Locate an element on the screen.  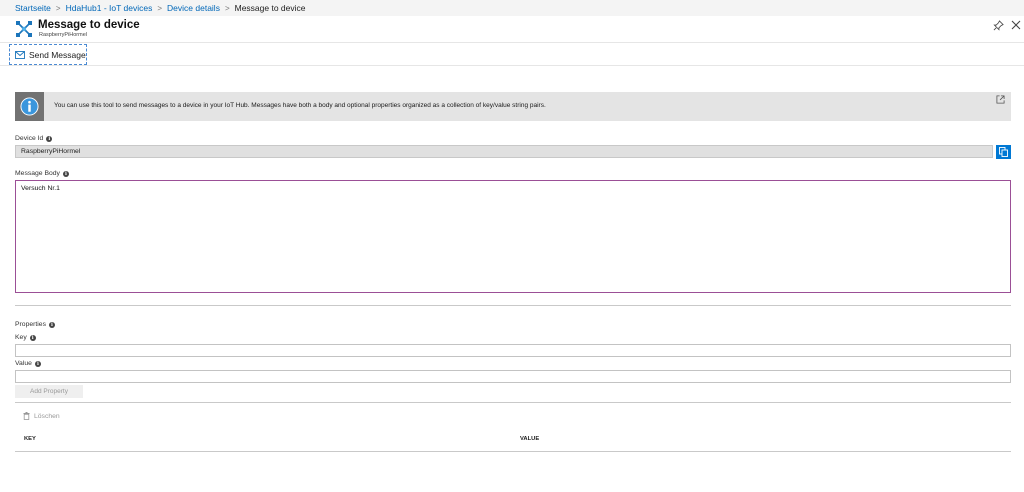
delete-button: Löschen is located at coordinates (41, 416).